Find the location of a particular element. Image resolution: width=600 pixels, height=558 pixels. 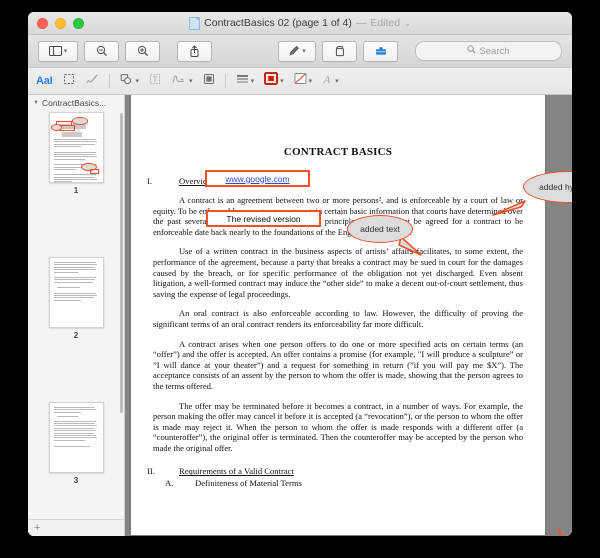

signature-icon is located at coordinates (179, 81).